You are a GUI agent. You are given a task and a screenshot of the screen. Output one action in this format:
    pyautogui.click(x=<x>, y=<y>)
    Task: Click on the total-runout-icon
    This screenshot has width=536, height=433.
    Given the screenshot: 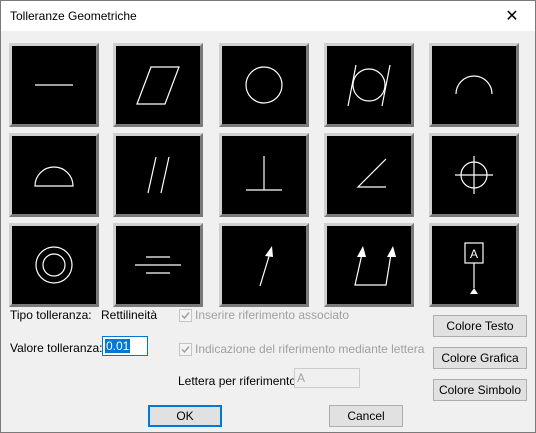 What is the action you would take?
    pyautogui.click(x=369, y=265)
    